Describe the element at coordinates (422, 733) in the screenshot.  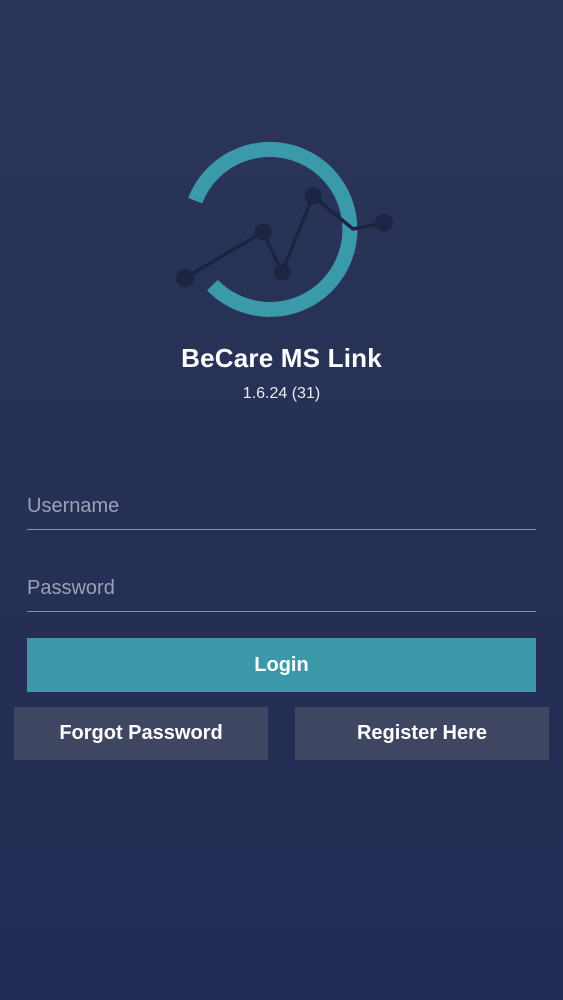
I see `register-button: Register Here` at that location.